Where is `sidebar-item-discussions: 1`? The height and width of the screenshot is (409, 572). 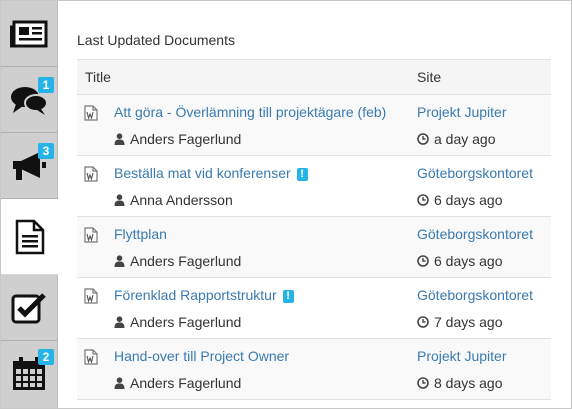
sidebar-item-discussions: 1 is located at coordinates (29, 100).